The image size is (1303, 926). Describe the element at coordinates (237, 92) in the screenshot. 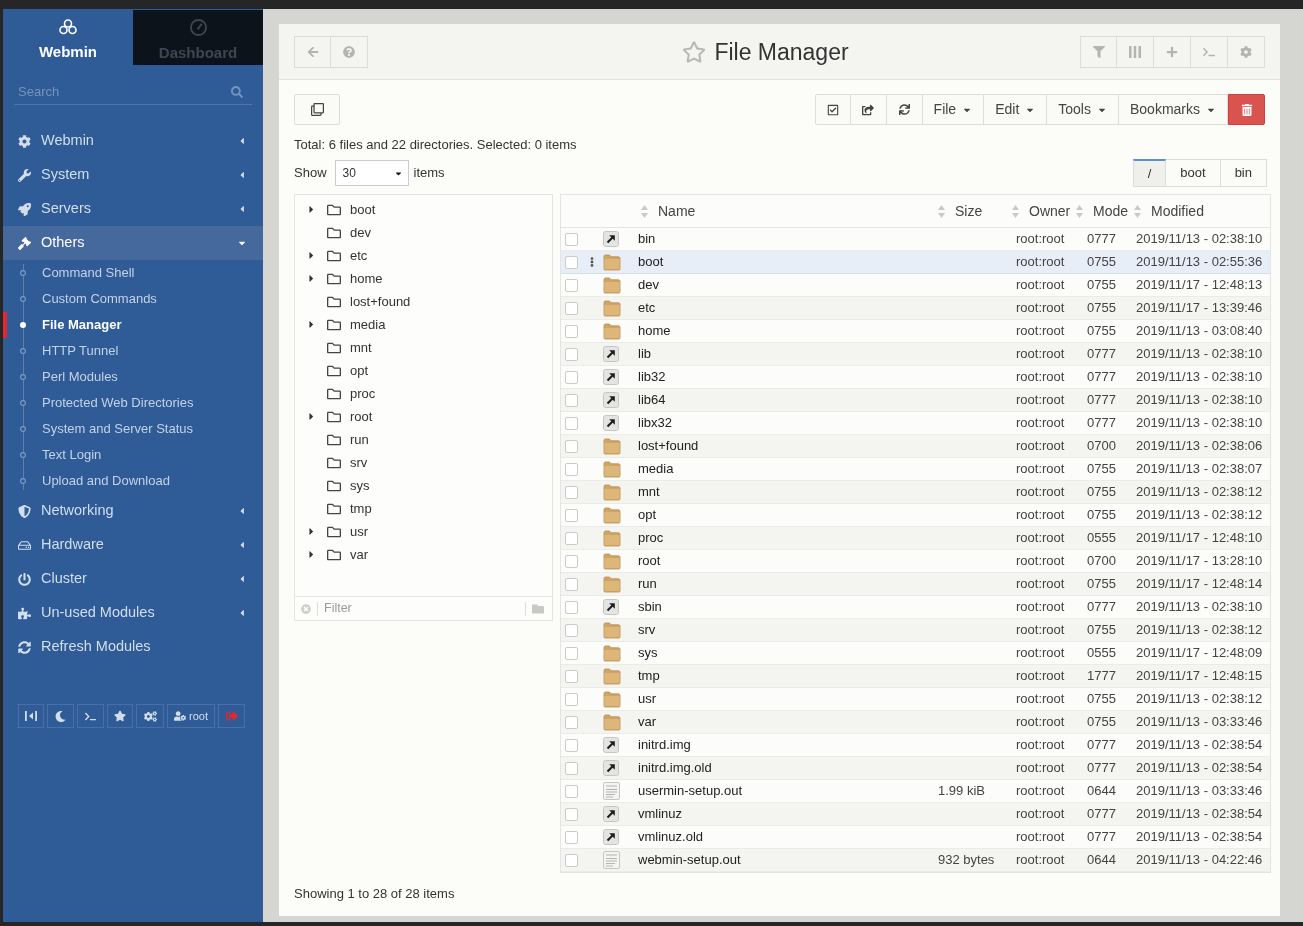

I see `search-icon` at that location.